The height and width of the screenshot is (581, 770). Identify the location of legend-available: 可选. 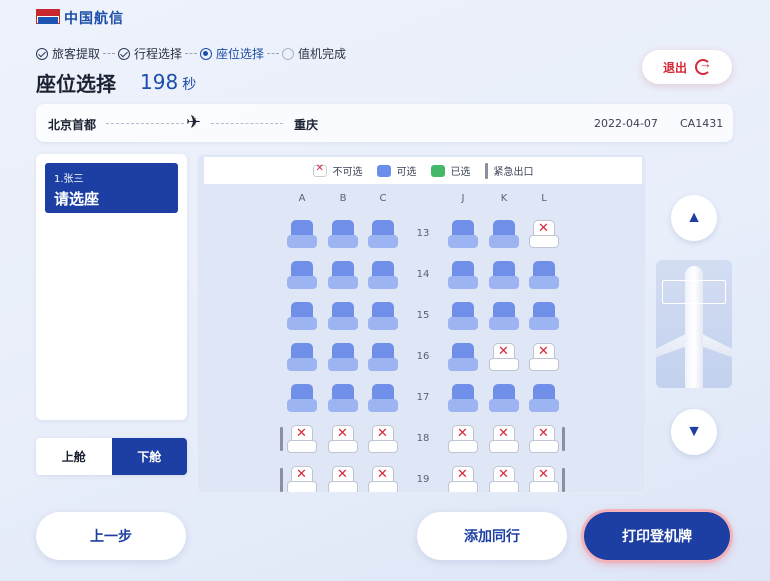
(396, 170).